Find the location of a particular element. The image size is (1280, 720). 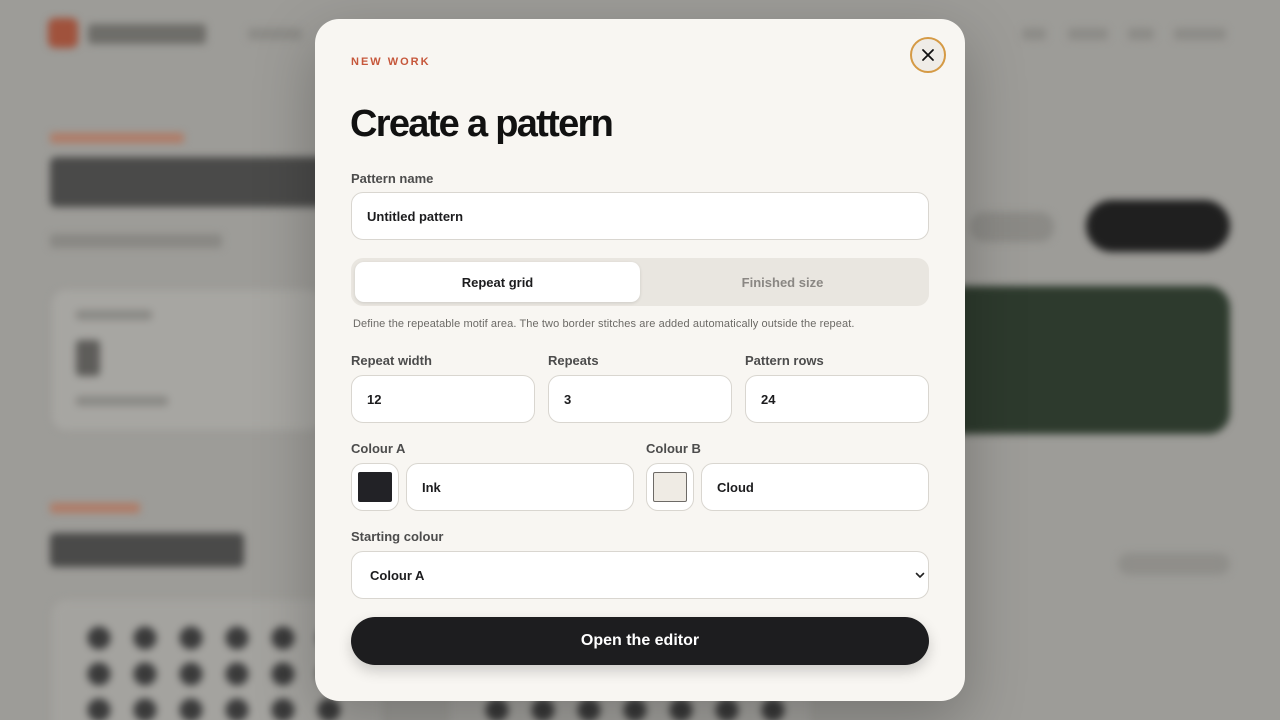

dialog-eyebrow: NEW WORK is located at coordinates (391, 62).